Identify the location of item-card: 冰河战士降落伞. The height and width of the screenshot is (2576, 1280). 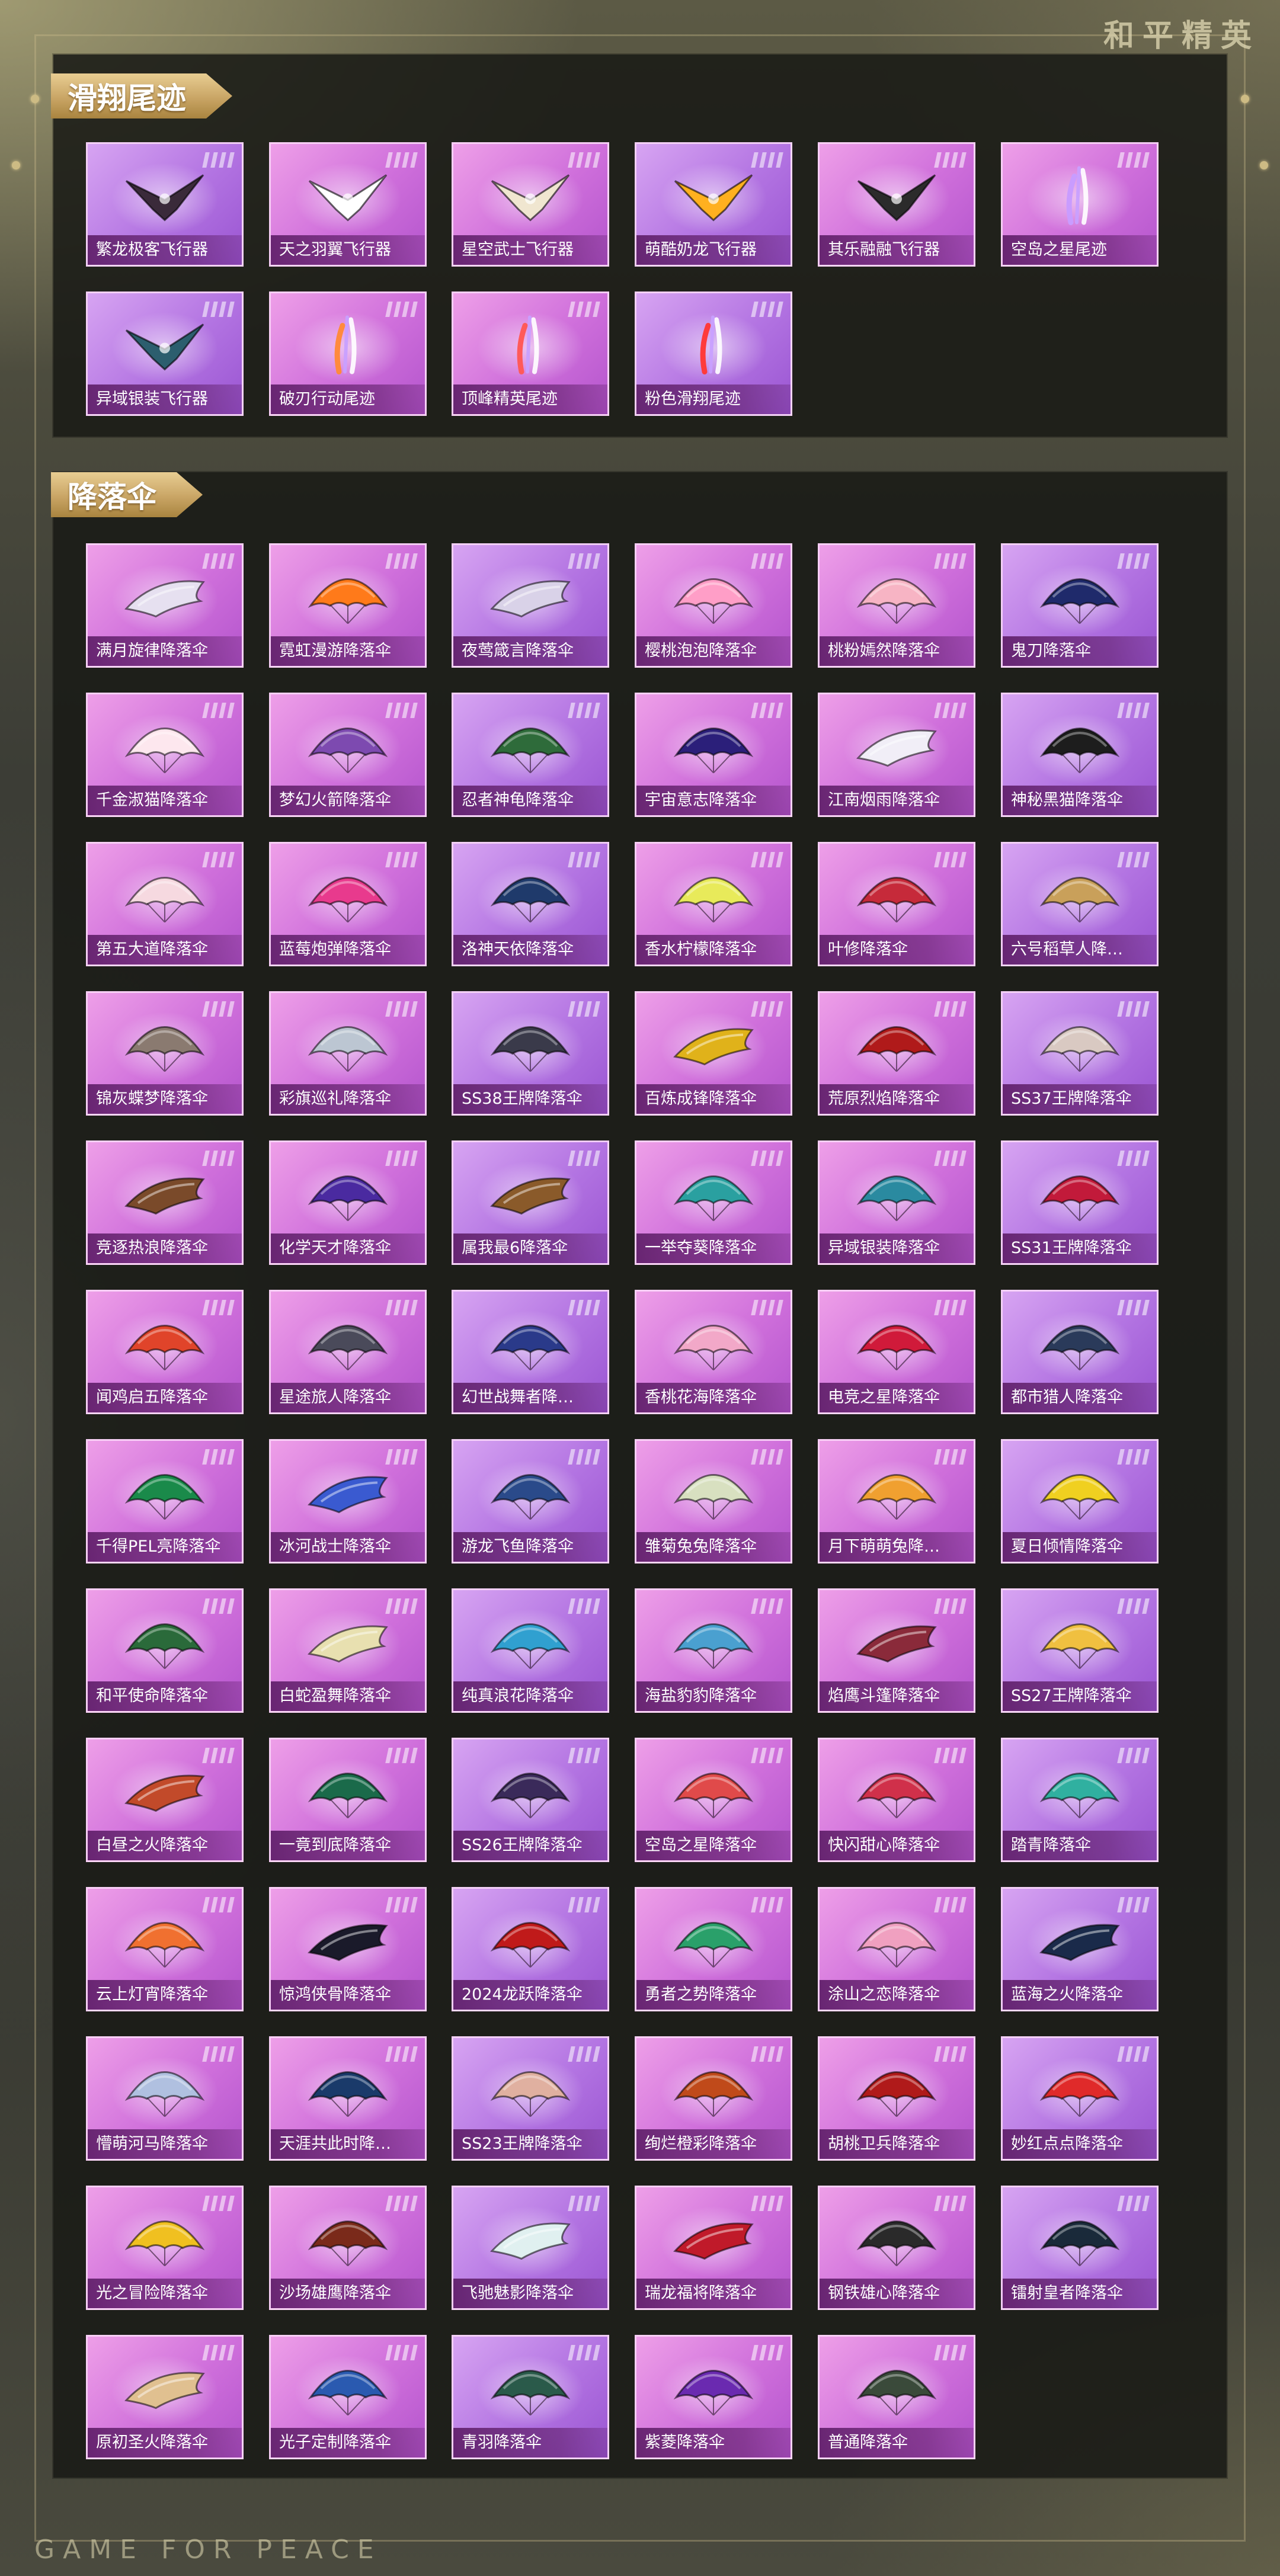
(348, 1501).